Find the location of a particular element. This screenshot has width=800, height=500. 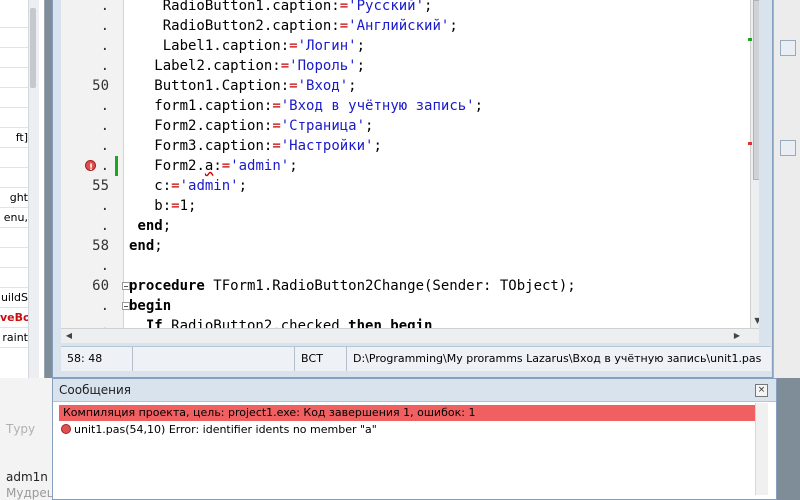

code-line: . RadioButton2.caption:='Английский'; is located at coordinates (410, 26).